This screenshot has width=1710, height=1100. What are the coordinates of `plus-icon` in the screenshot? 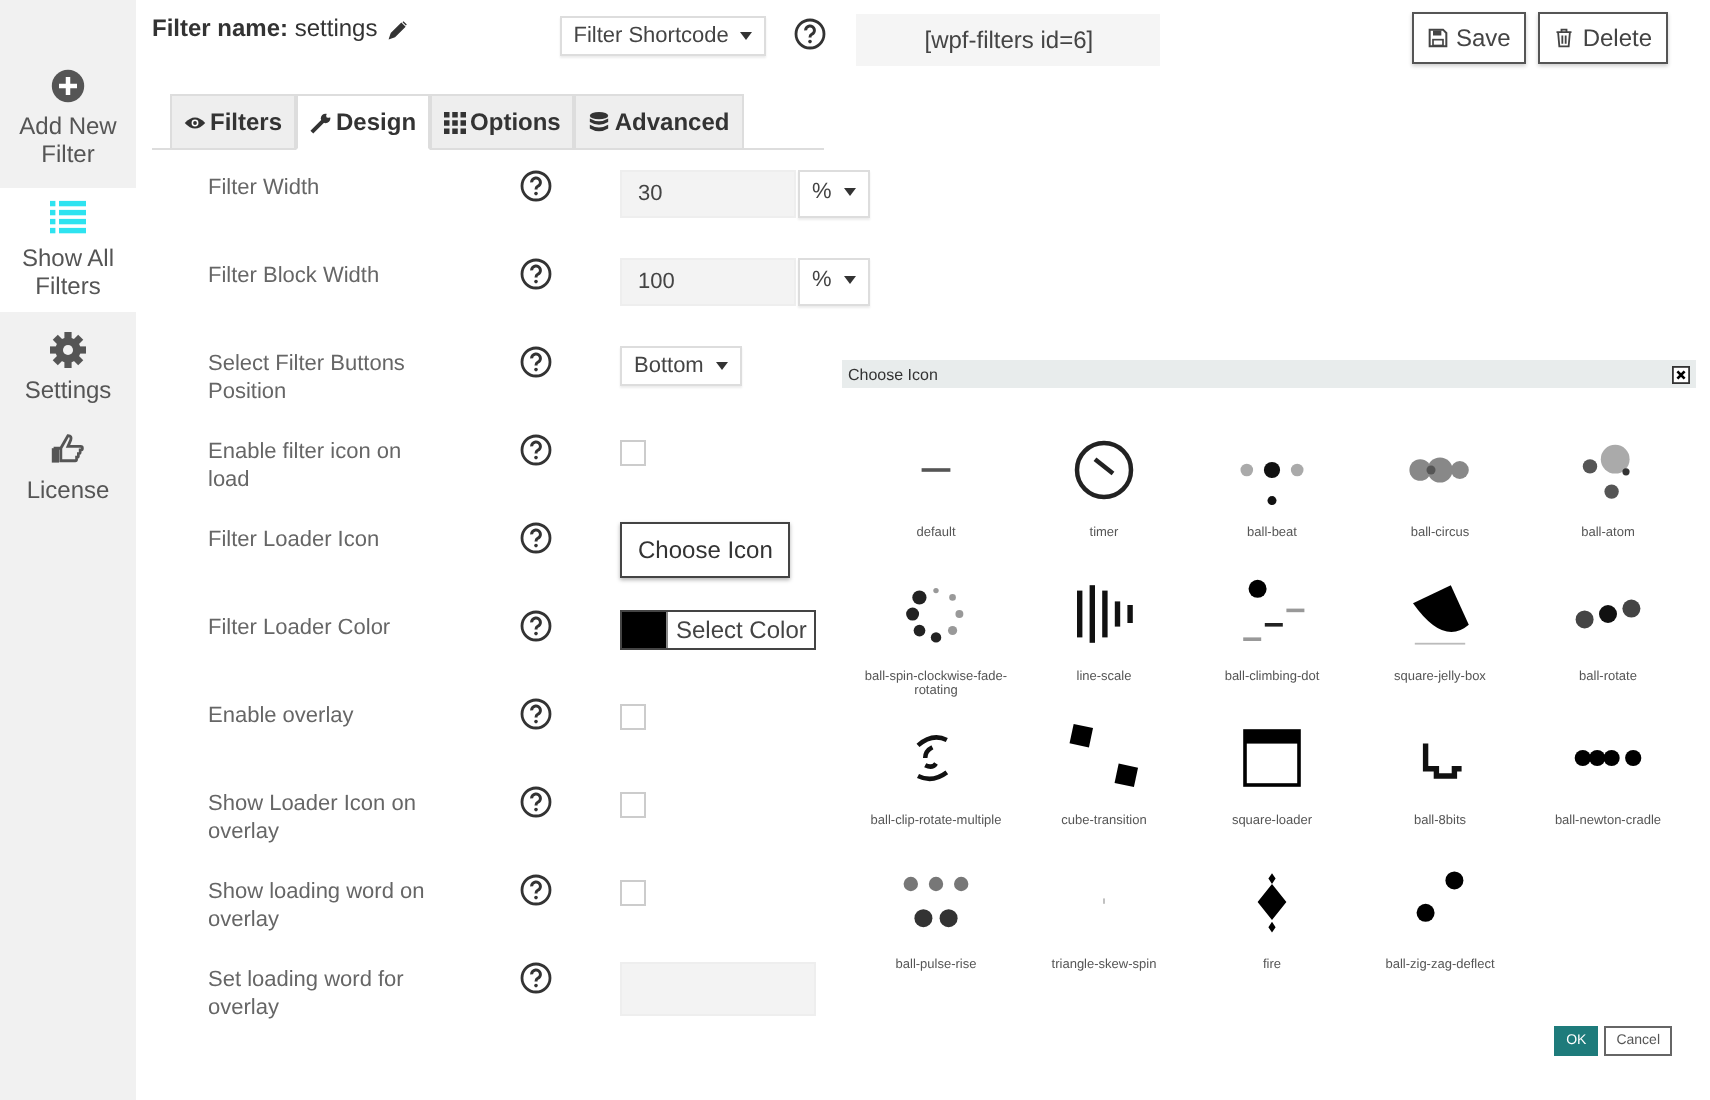 It's located at (68, 86).